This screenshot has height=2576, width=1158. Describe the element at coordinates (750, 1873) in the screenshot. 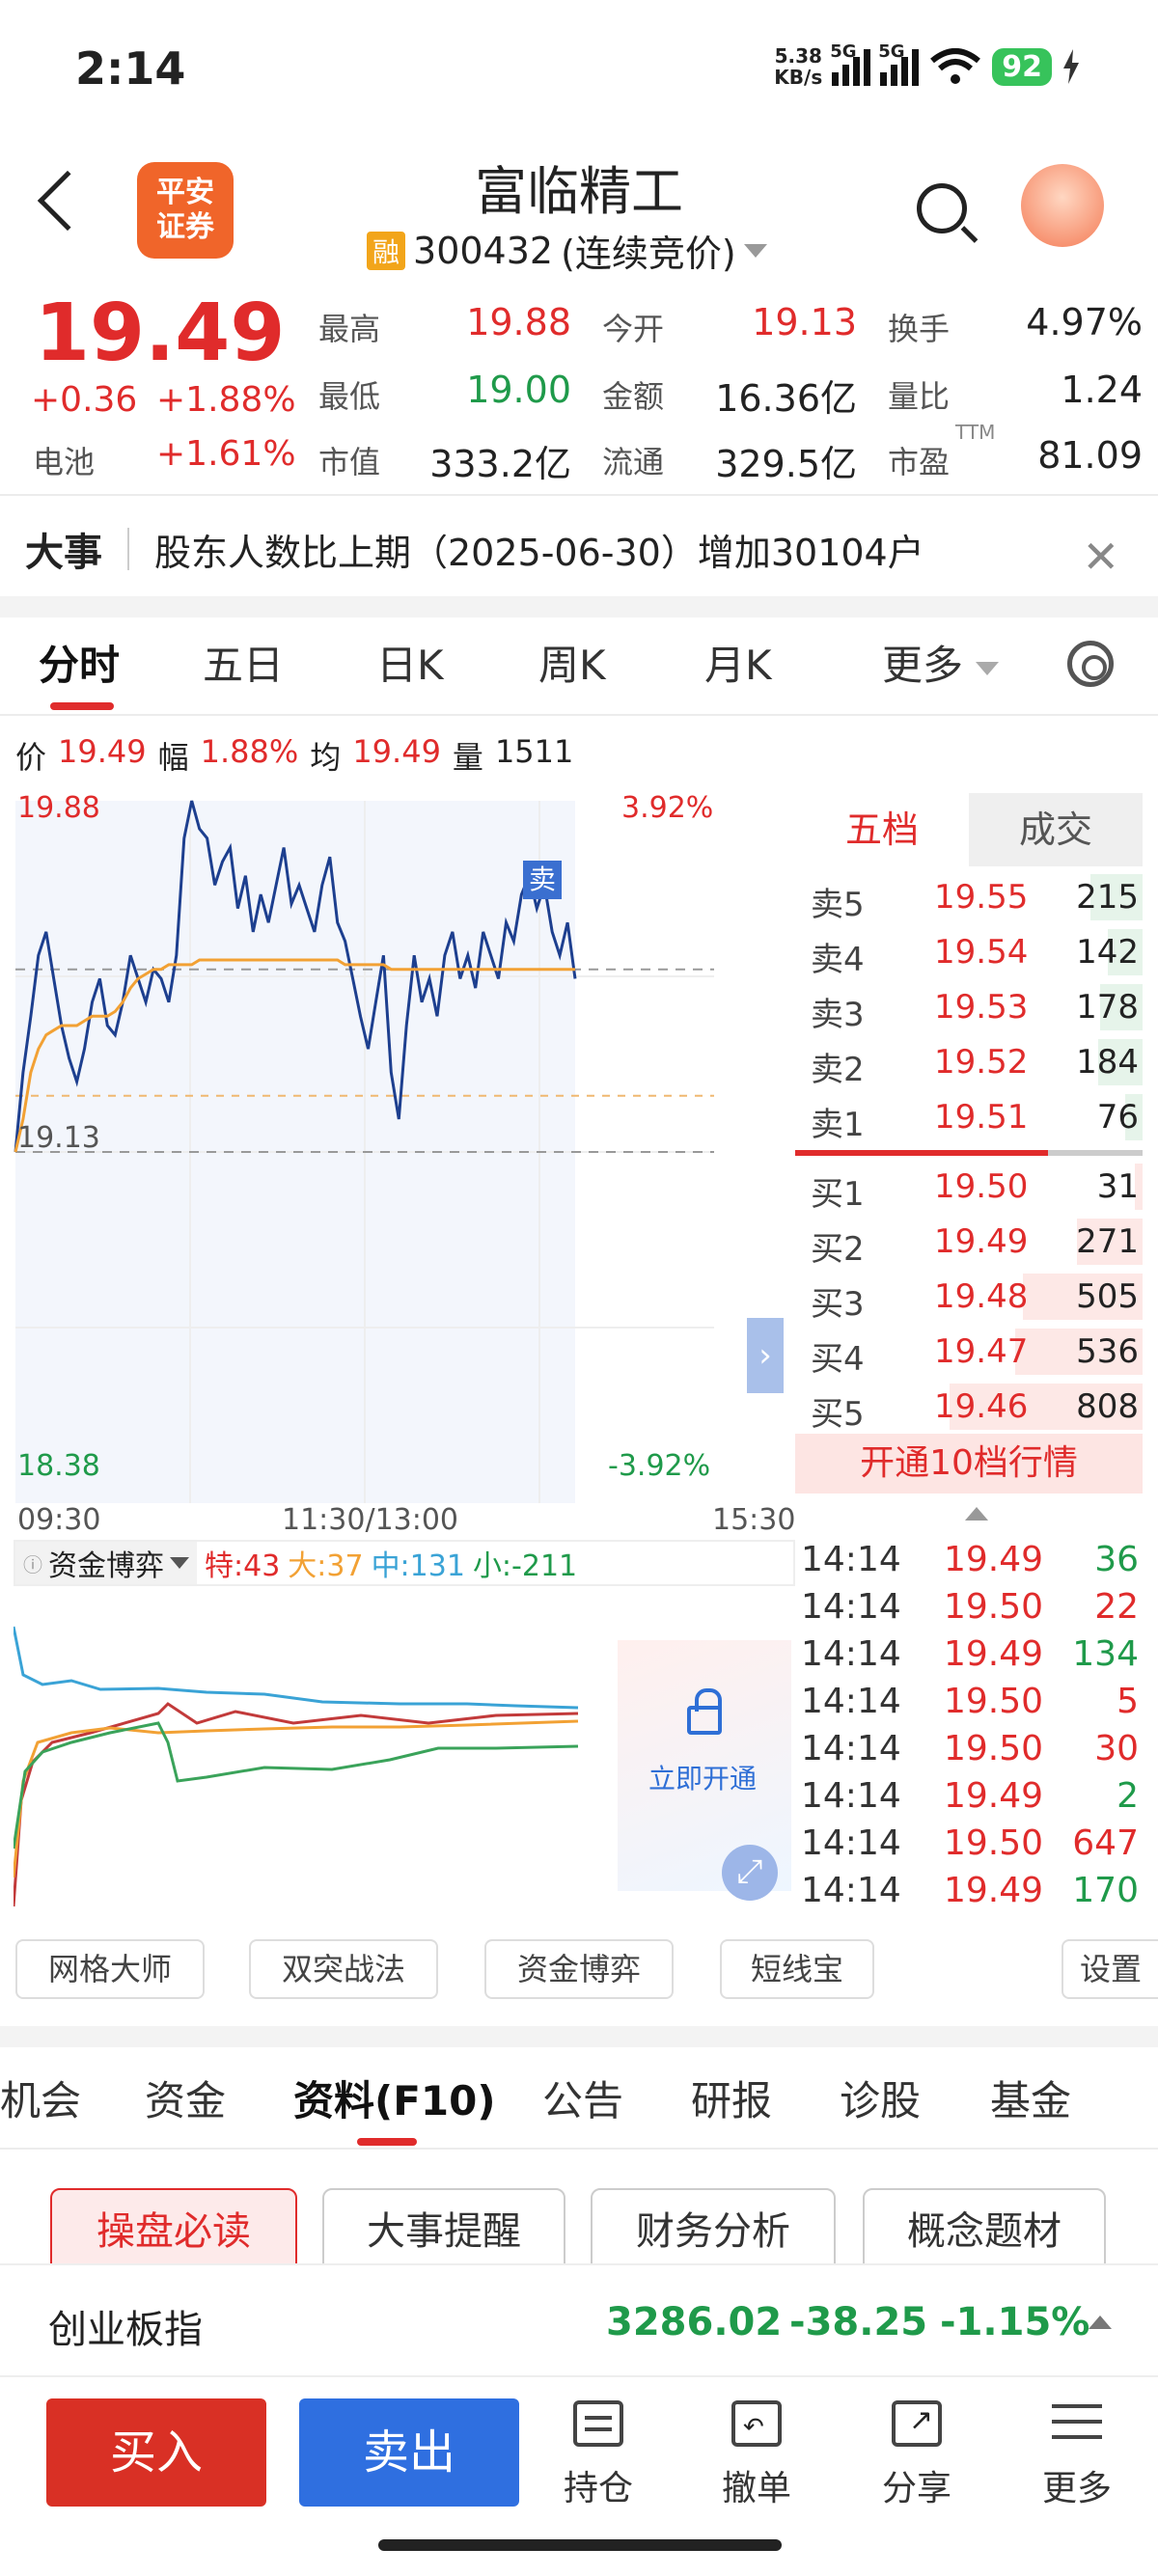

I see `expand-icon: ⤢` at that location.